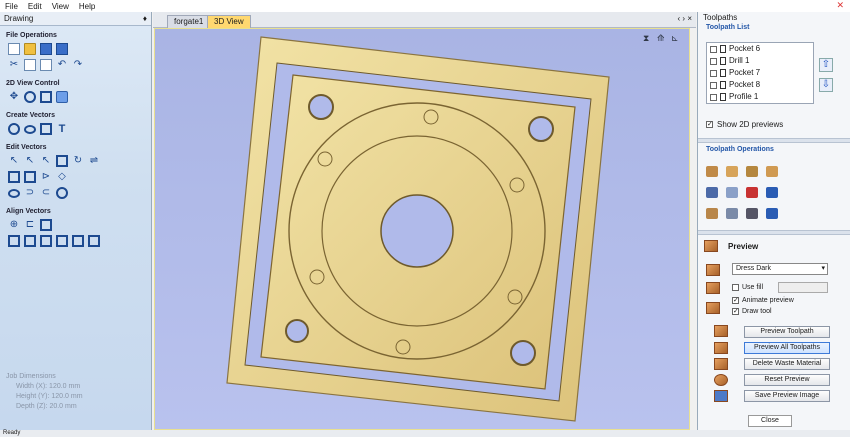  What do you see at coordinates (14, 97) in the screenshot?
I see `pan-icon: ✥` at bounding box center [14, 97].